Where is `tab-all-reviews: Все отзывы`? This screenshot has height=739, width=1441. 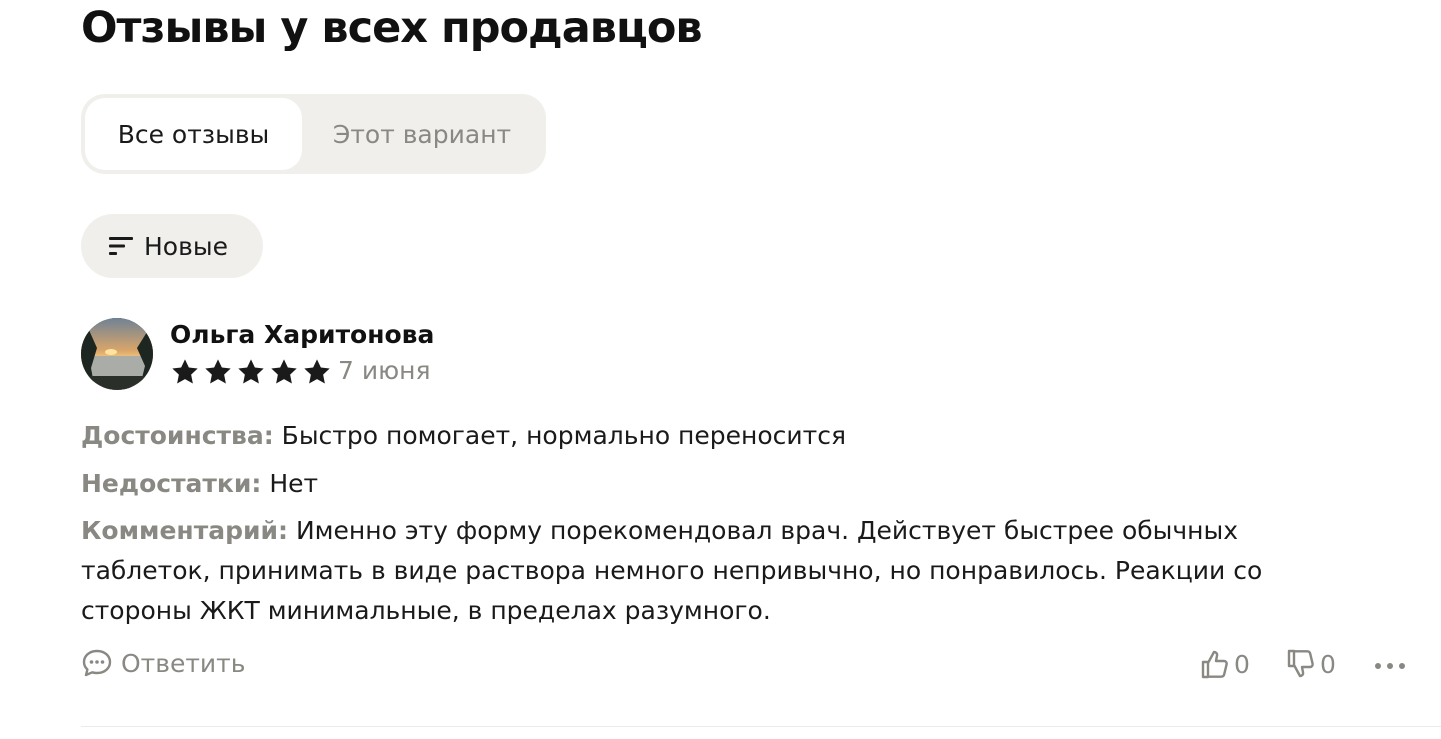
tab-all-reviews: Все отзывы is located at coordinates (193, 134).